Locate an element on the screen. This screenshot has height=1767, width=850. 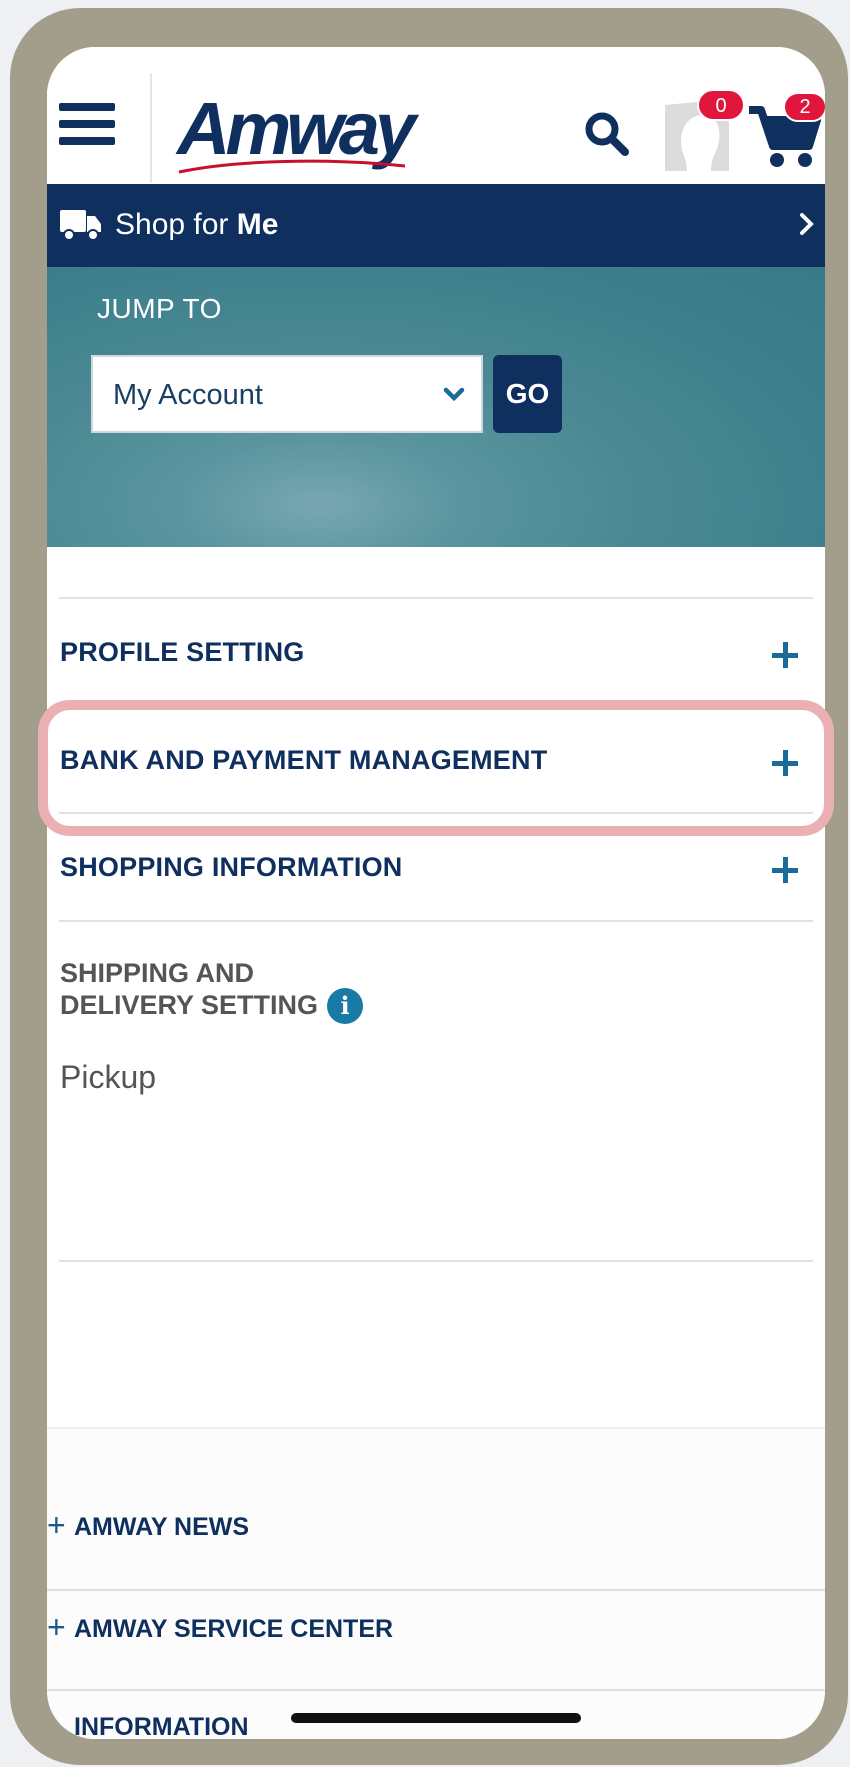
chevron-down-icon is located at coordinates (454, 394).